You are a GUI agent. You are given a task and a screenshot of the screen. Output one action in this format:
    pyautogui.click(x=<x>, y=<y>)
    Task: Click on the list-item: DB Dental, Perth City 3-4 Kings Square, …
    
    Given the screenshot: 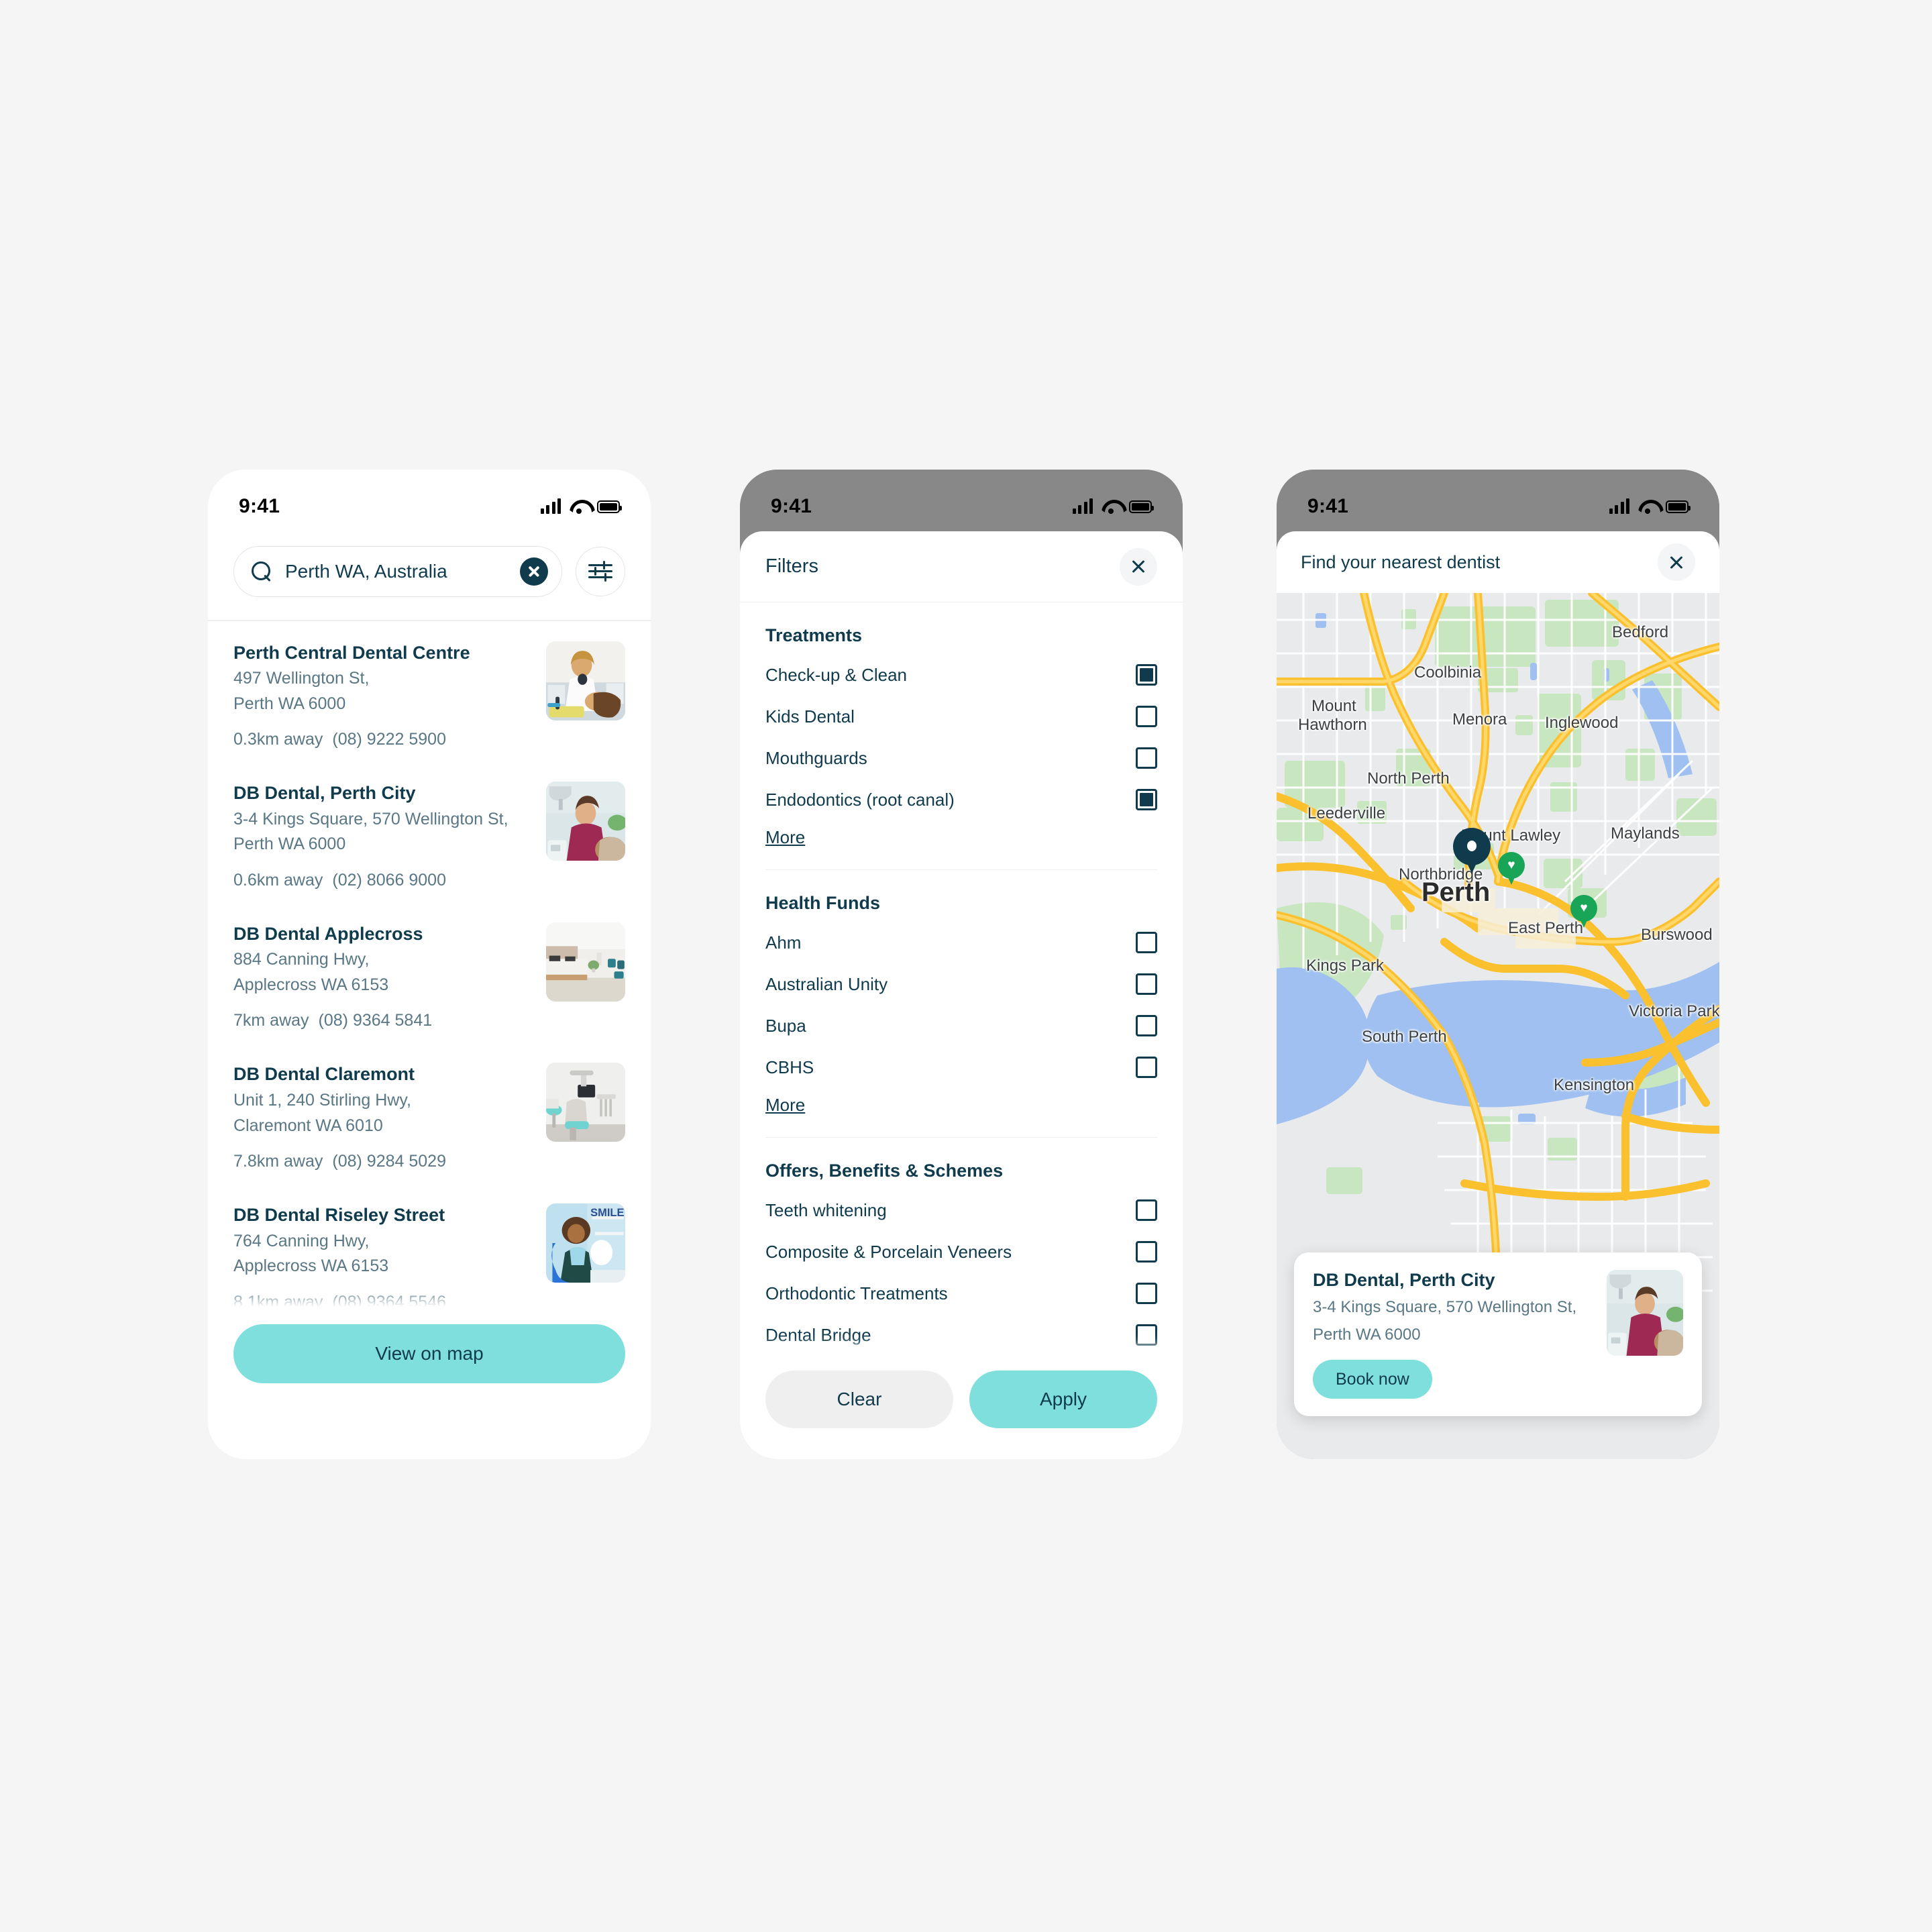 What is the action you would take?
    pyautogui.click(x=429, y=831)
    